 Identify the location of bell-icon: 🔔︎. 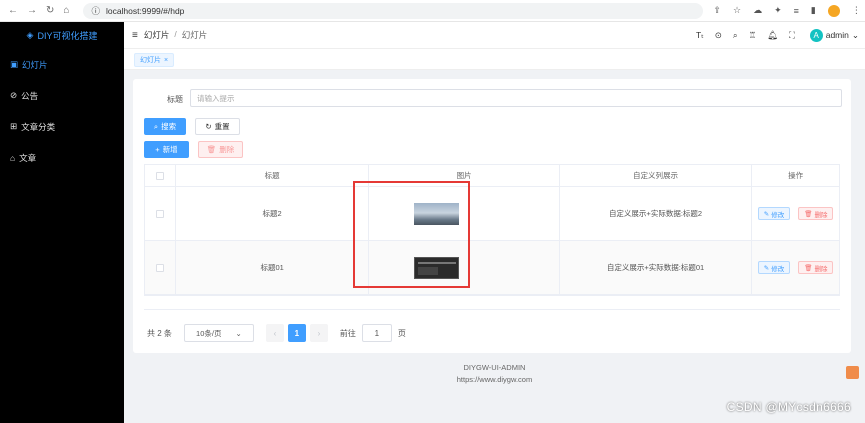
(772, 35).